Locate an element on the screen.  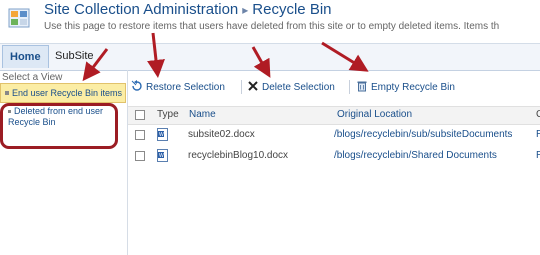
row-location-link: /blogs/recyclebin/Shared Documents is located at coordinates (415, 155).